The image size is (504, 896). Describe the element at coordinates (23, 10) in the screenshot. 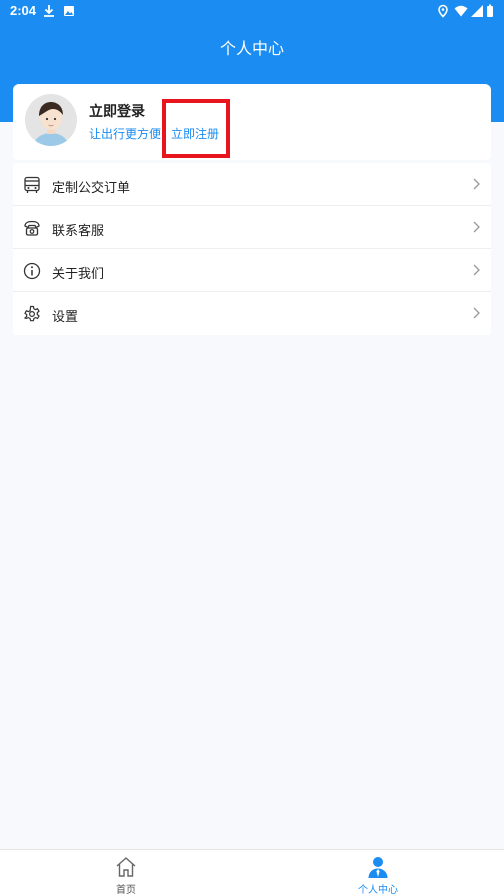

I see `status-time: 2:04` at that location.